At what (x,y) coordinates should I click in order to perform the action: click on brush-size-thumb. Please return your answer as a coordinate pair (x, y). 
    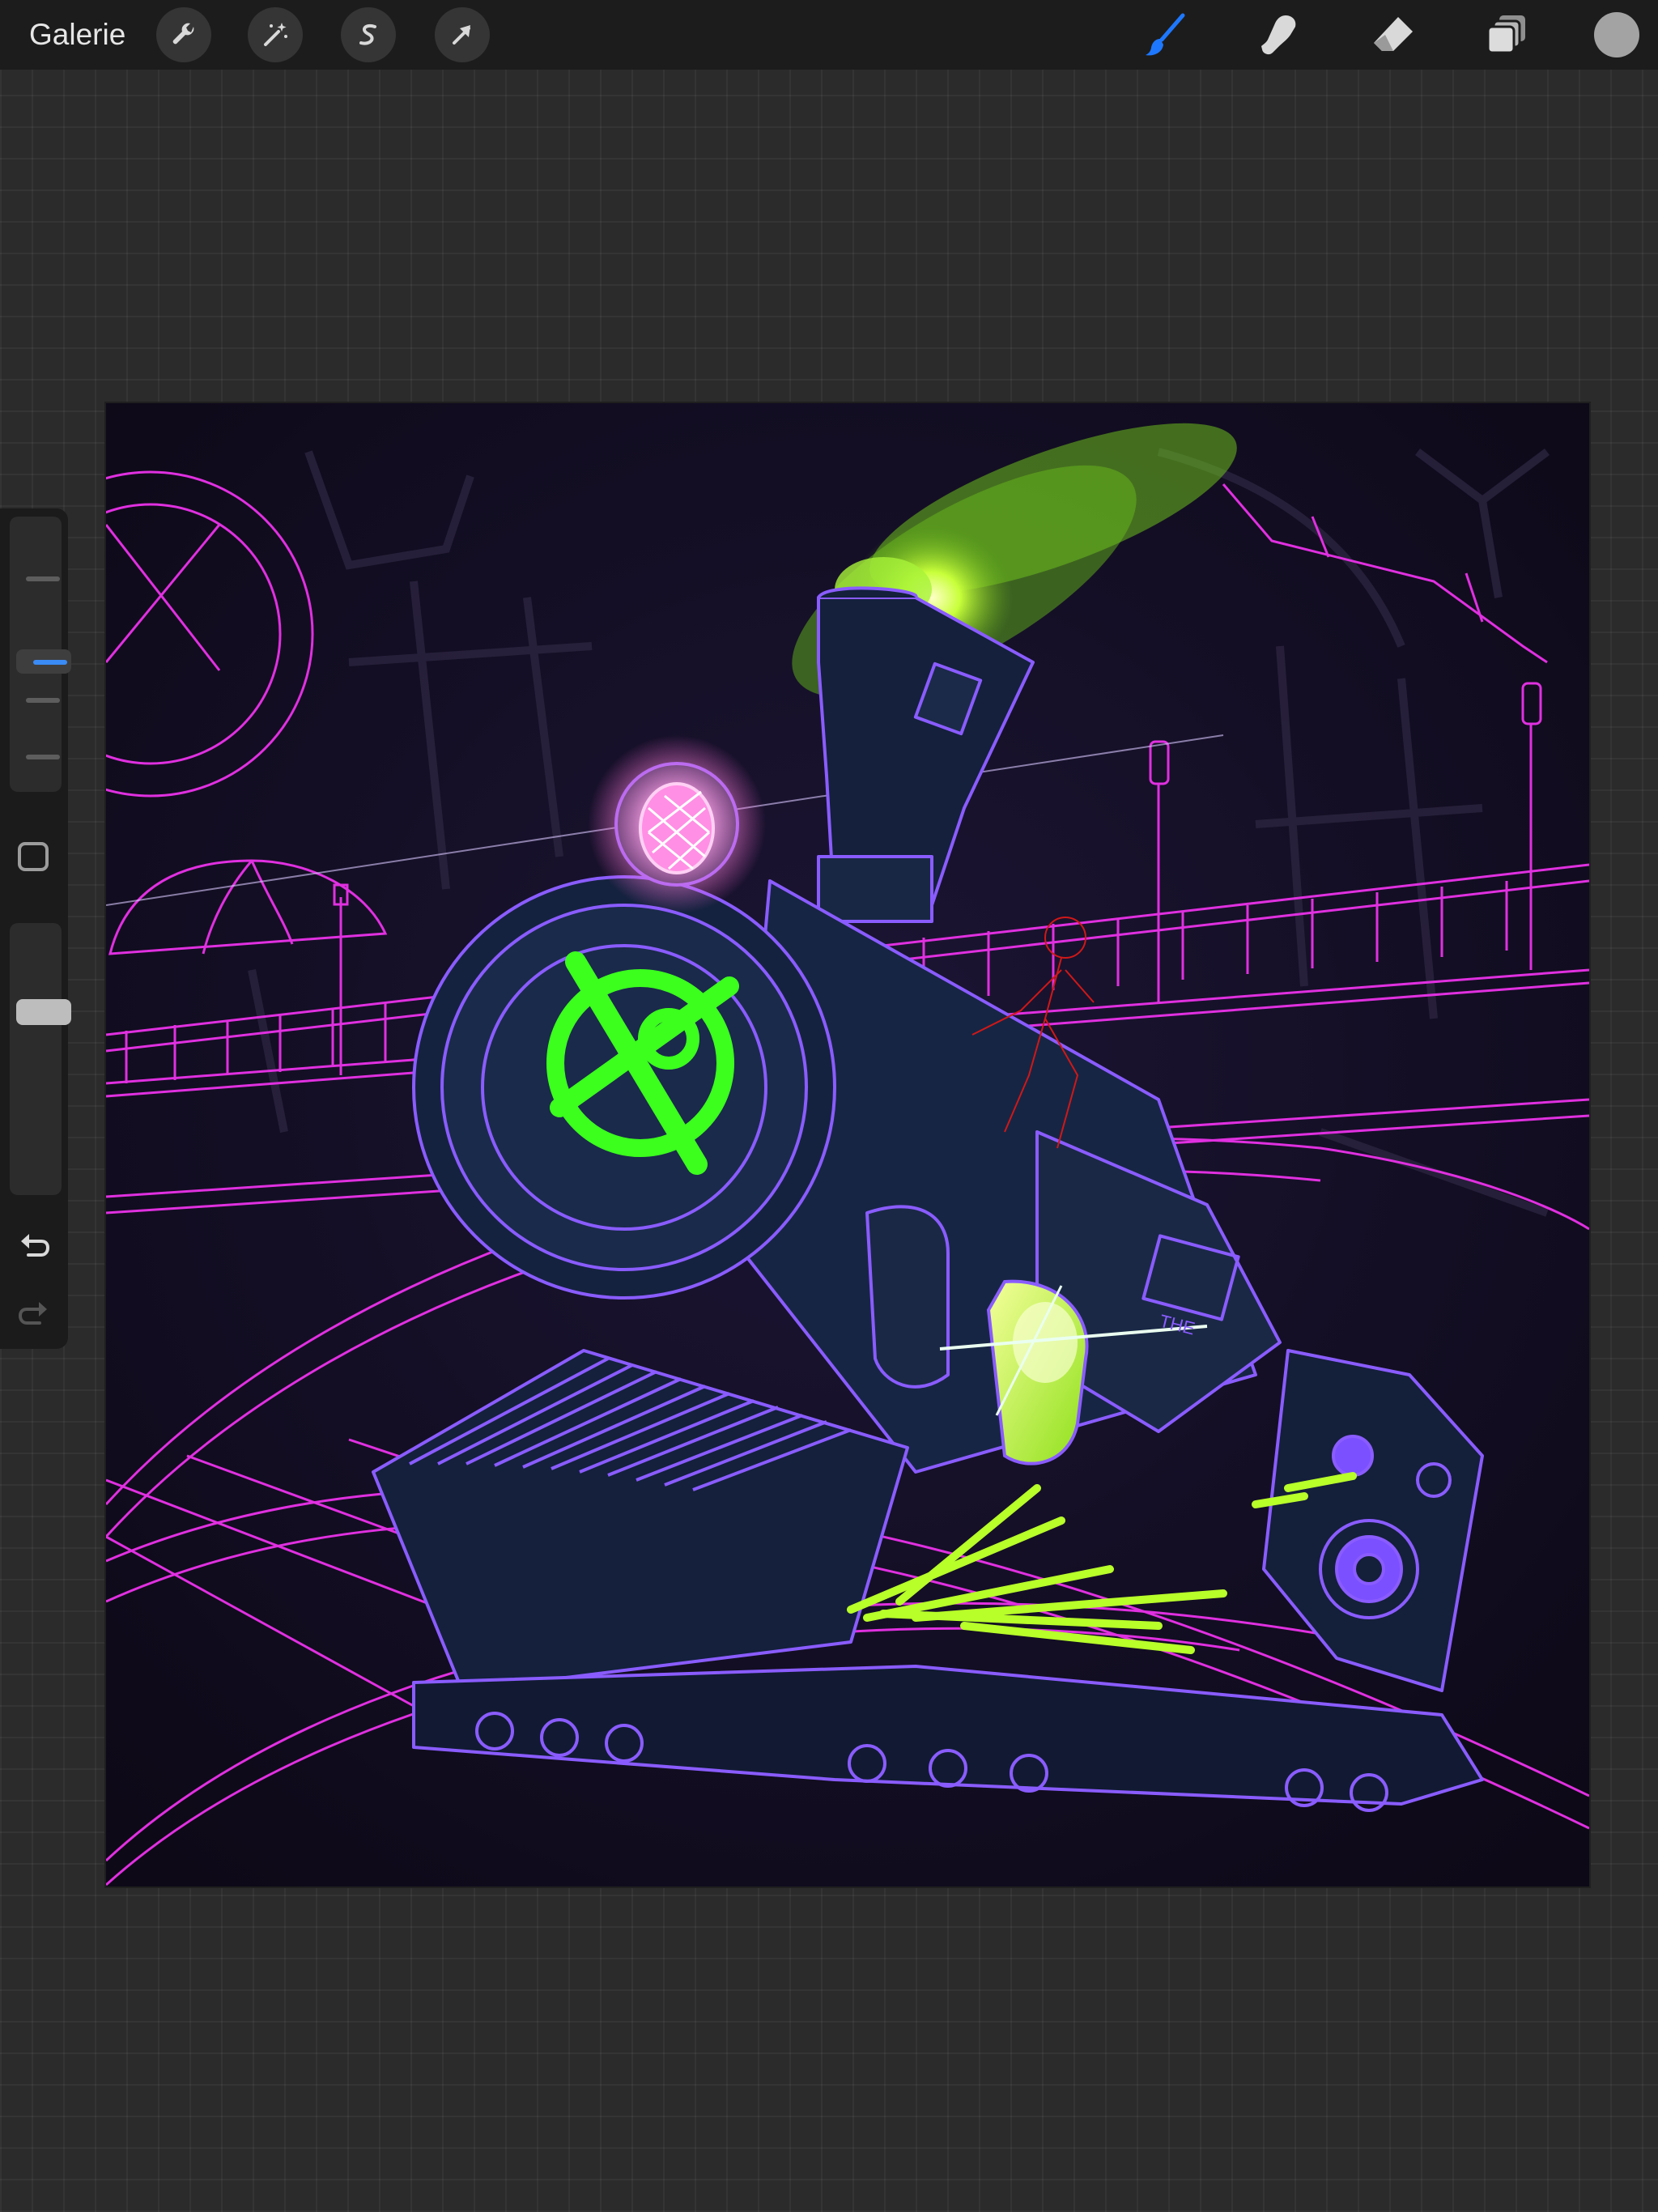
    Looking at the image, I should click on (43, 661).